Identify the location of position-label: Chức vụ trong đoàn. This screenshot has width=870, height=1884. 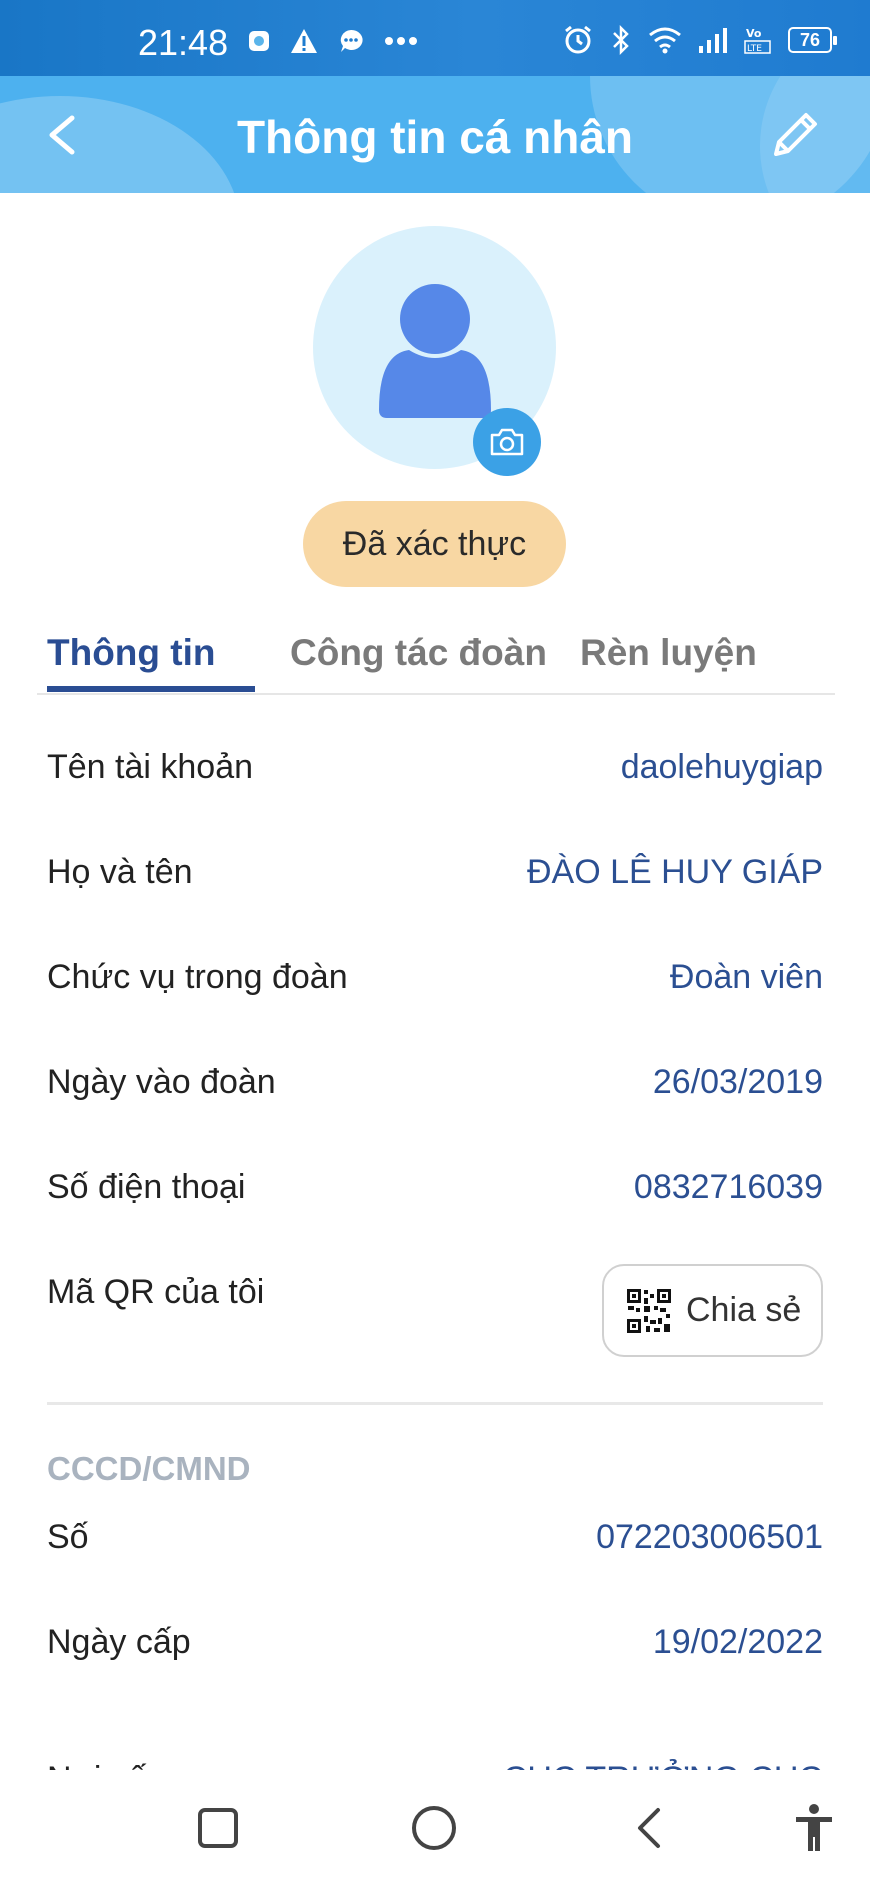
(197, 977).